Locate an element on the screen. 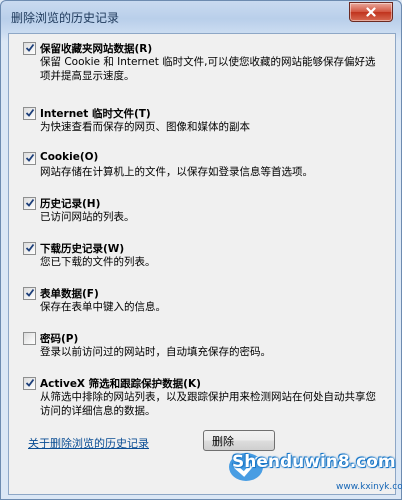  checkbox-form-data is located at coordinates (29, 293).